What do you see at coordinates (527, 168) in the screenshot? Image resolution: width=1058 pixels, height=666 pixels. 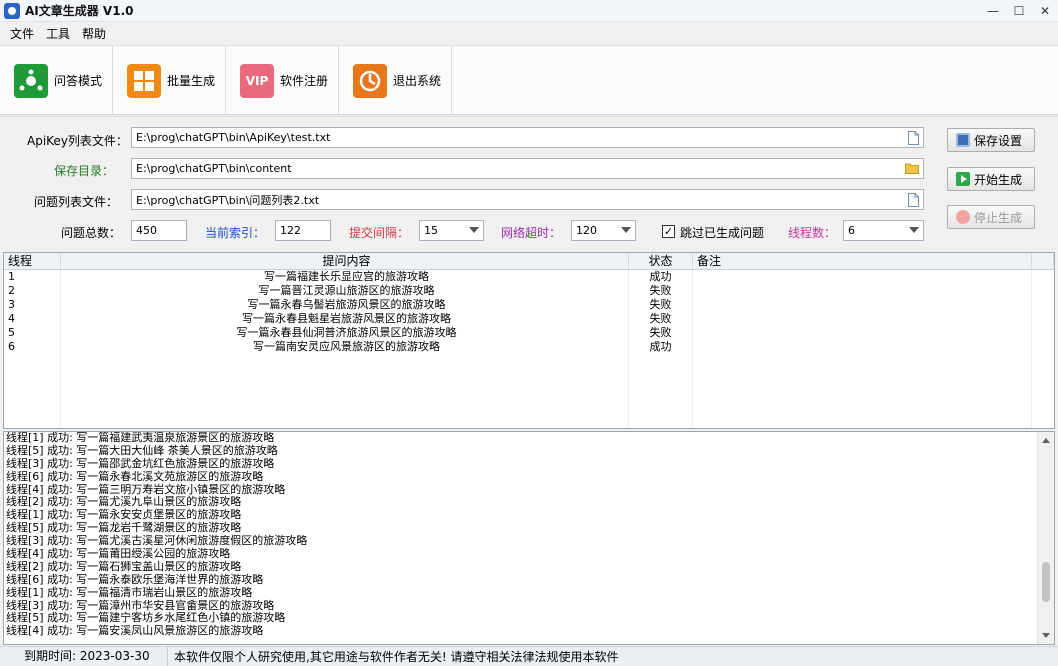 I see `save-dir-field: E:\prog\chatGPT\bin\content` at bounding box center [527, 168].